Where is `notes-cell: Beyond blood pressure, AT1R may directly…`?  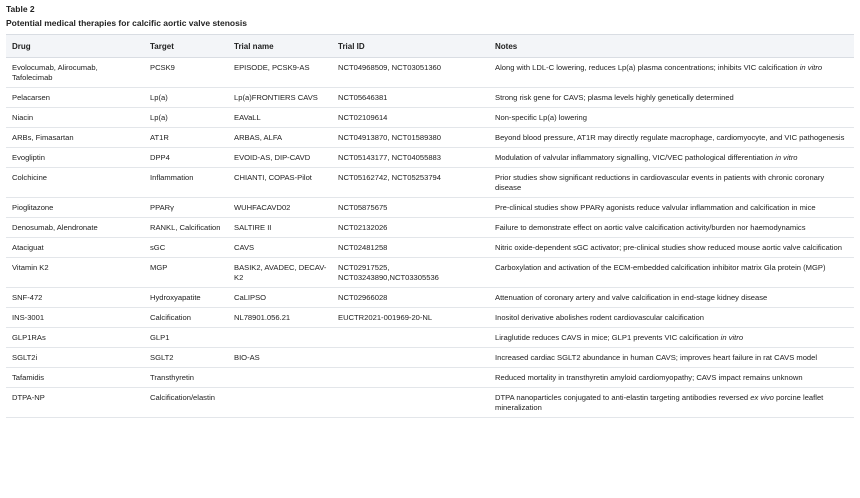 notes-cell: Beyond blood pressure, AT1R may directly… is located at coordinates (671, 137).